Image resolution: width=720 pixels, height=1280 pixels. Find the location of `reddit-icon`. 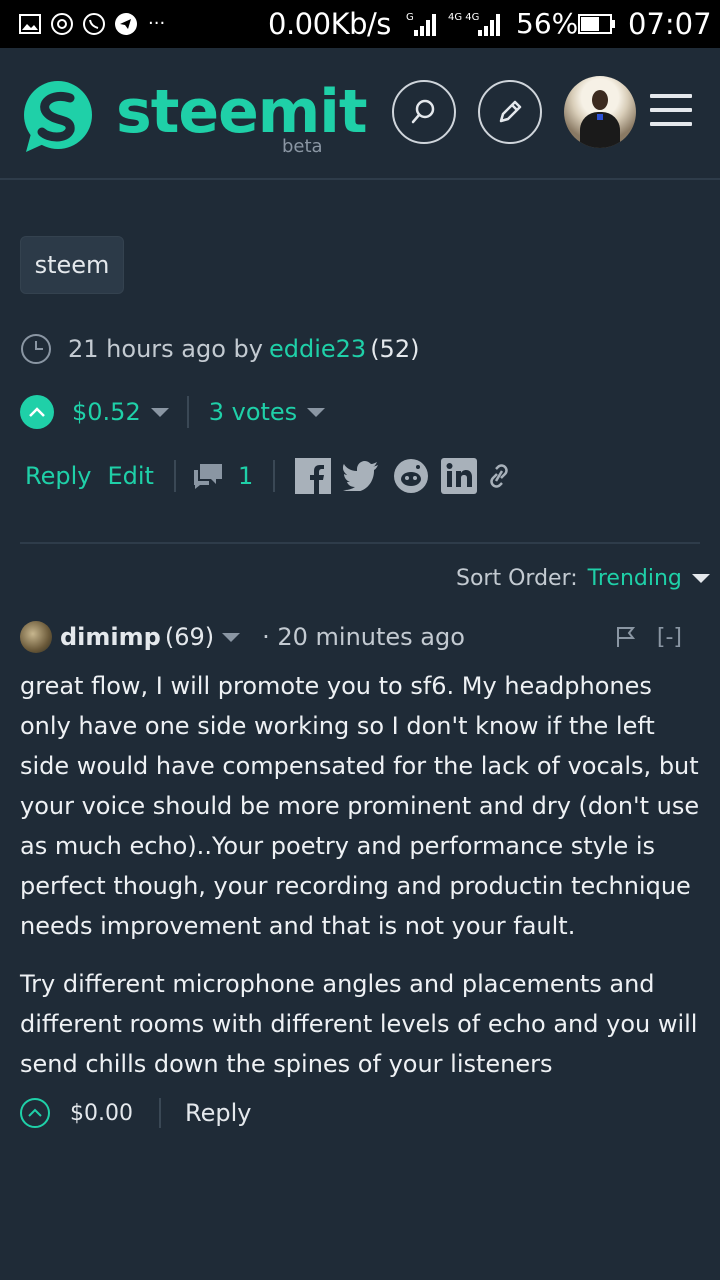

reddit-icon is located at coordinates (411, 476).